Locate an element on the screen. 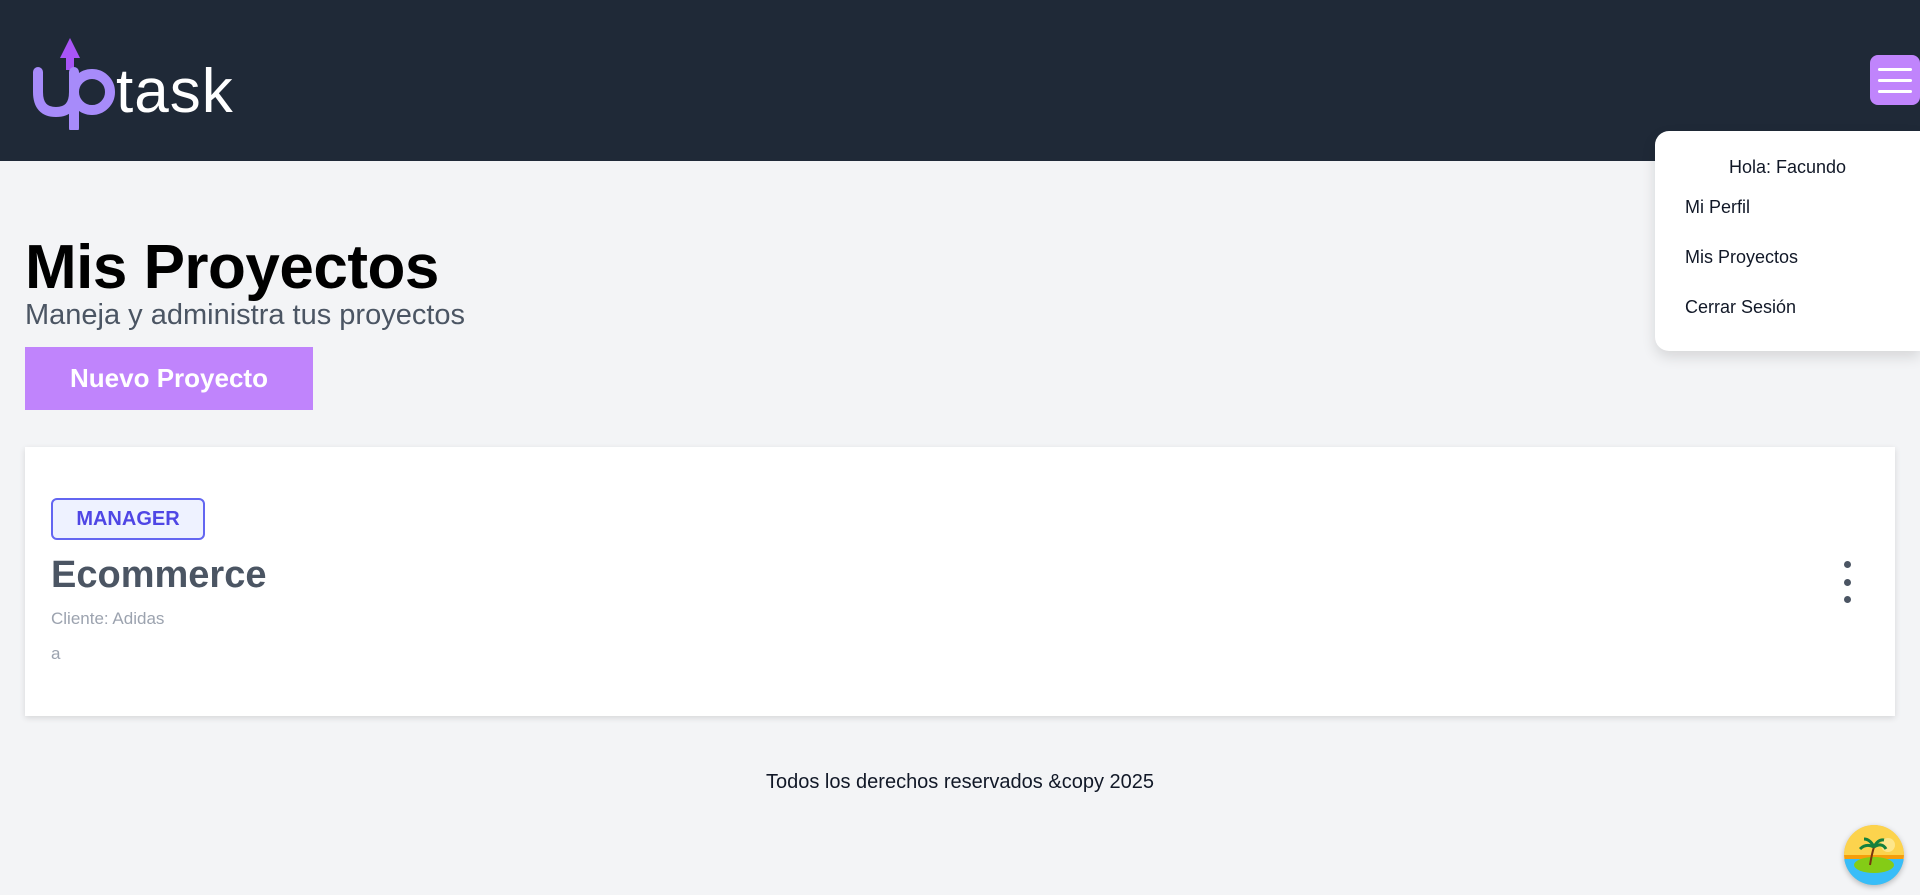  floating-avatar is located at coordinates (1874, 855).